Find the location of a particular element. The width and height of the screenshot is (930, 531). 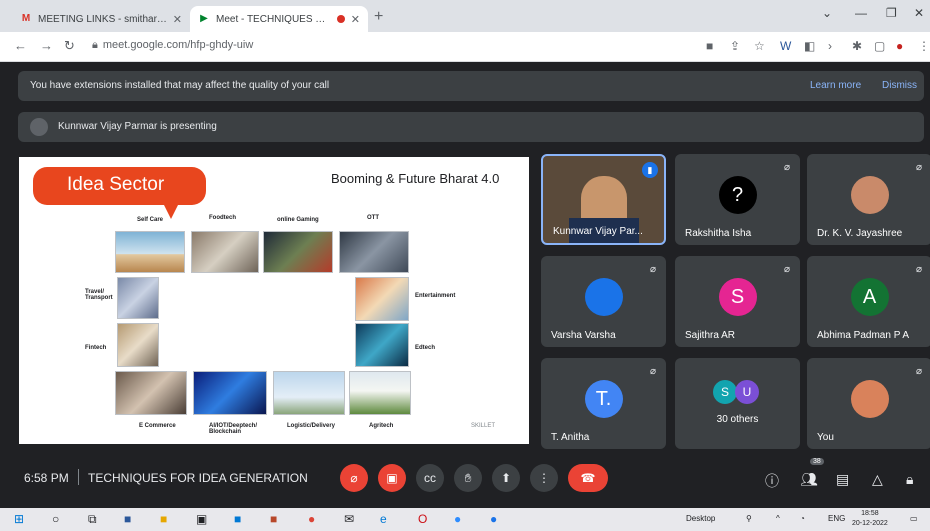

back-icon: ← is located at coordinates (20, 45).